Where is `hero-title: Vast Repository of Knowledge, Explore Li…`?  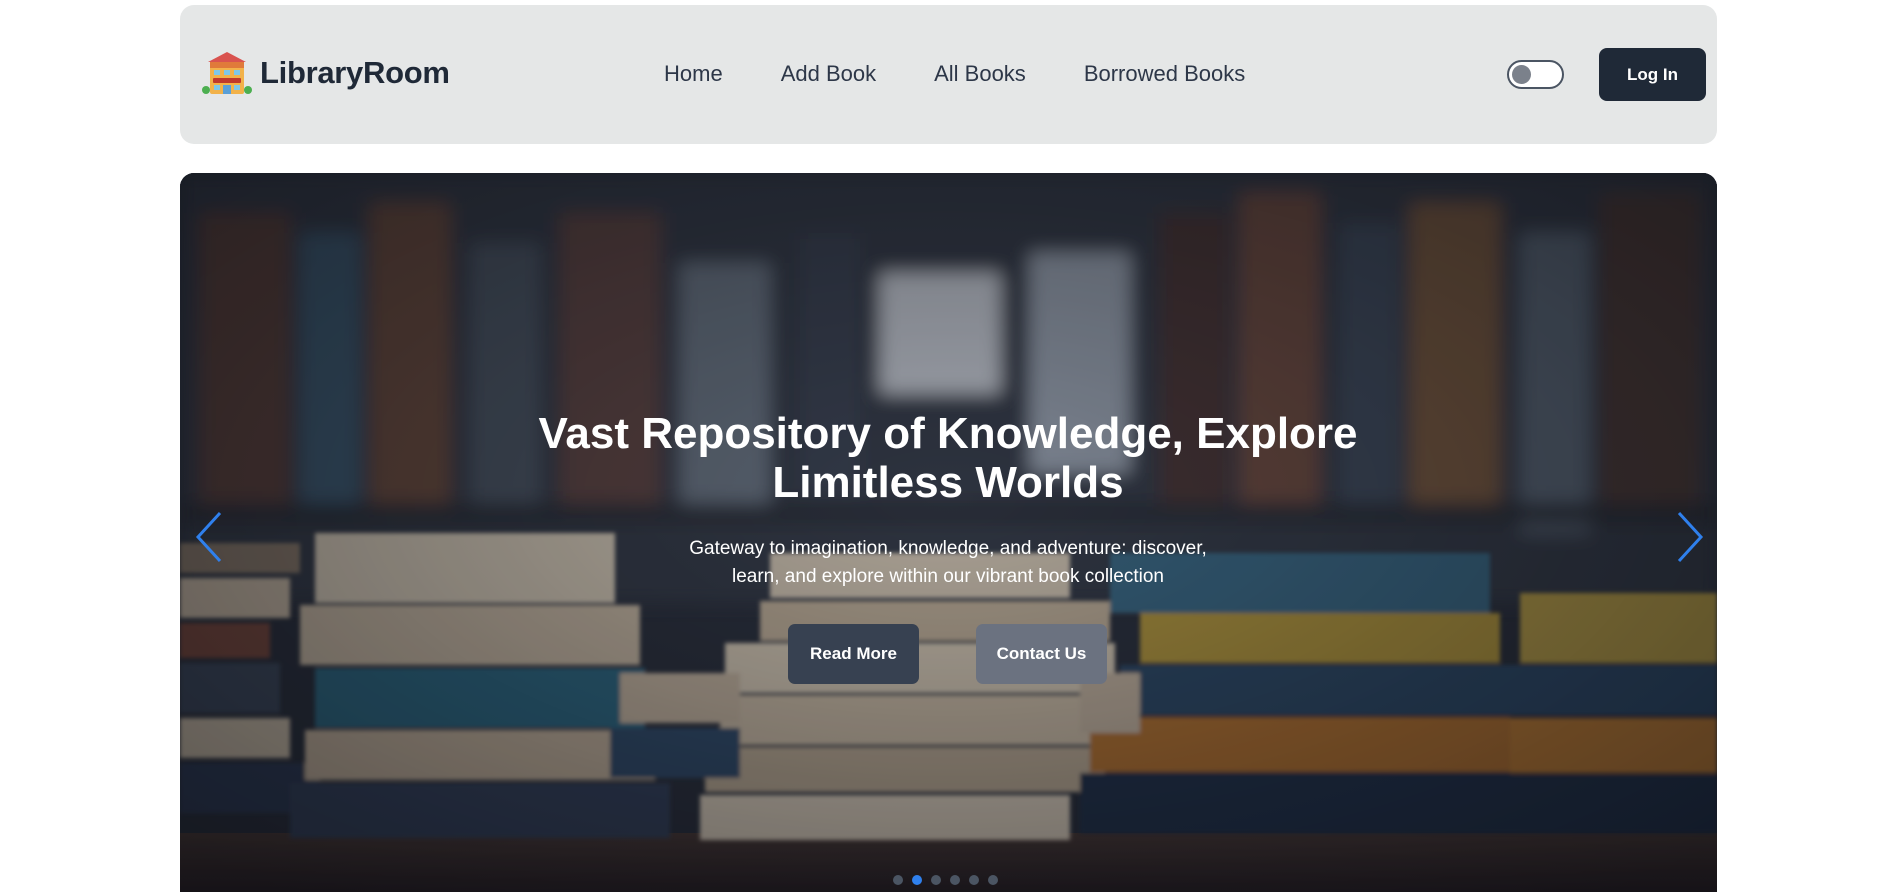 hero-title: Vast Repository of Knowledge, Explore Li… is located at coordinates (948, 458).